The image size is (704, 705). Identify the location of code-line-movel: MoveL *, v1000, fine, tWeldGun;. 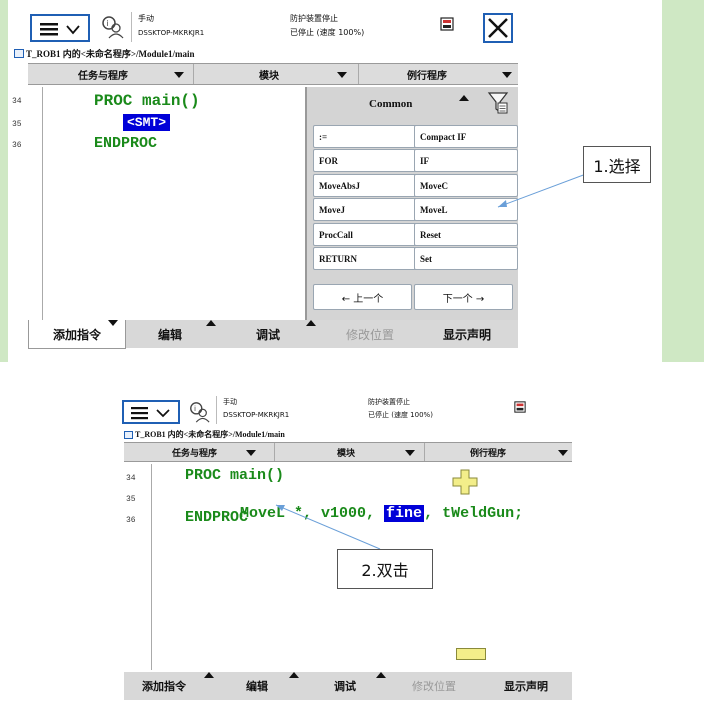
(363, 513).